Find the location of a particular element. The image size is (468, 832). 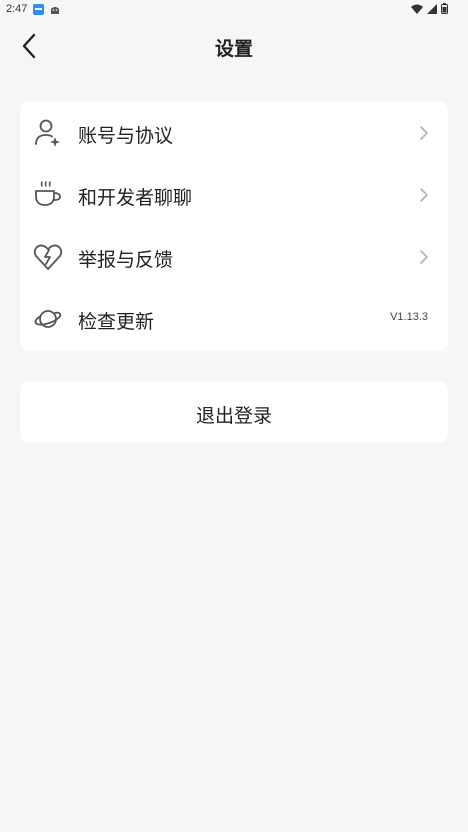

menu-item-label: 账号与协议 is located at coordinates (126, 136).